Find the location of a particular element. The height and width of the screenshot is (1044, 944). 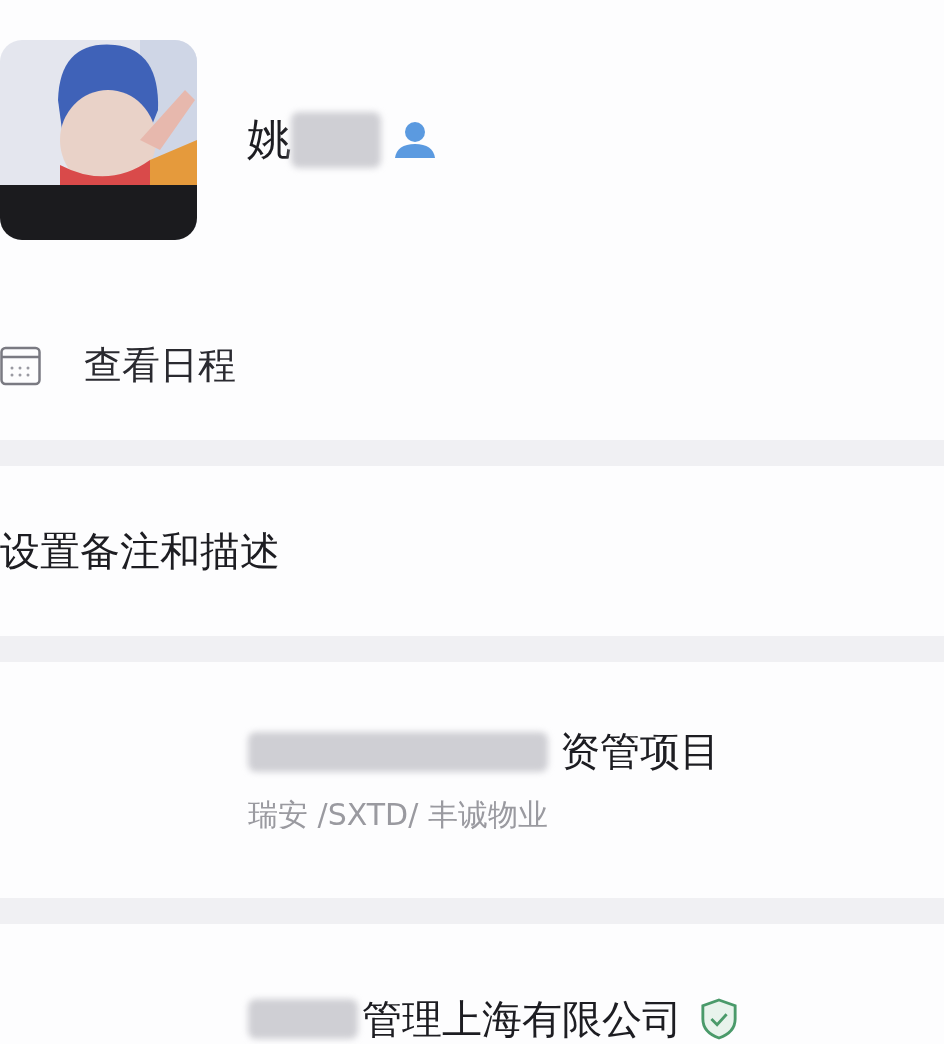

user-name: 姚 is located at coordinates (269, 139).